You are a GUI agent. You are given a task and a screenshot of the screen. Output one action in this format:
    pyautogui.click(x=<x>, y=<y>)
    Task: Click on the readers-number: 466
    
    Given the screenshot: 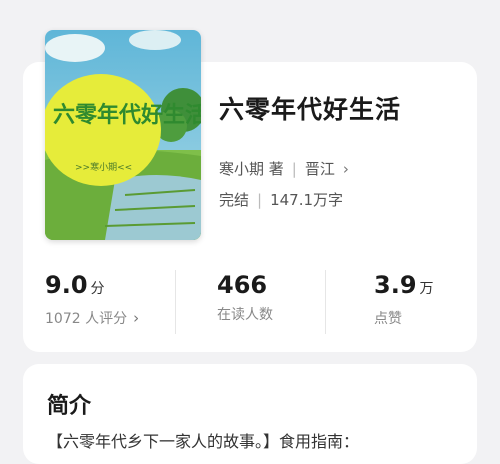 What is the action you would take?
    pyautogui.click(x=242, y=285)
    